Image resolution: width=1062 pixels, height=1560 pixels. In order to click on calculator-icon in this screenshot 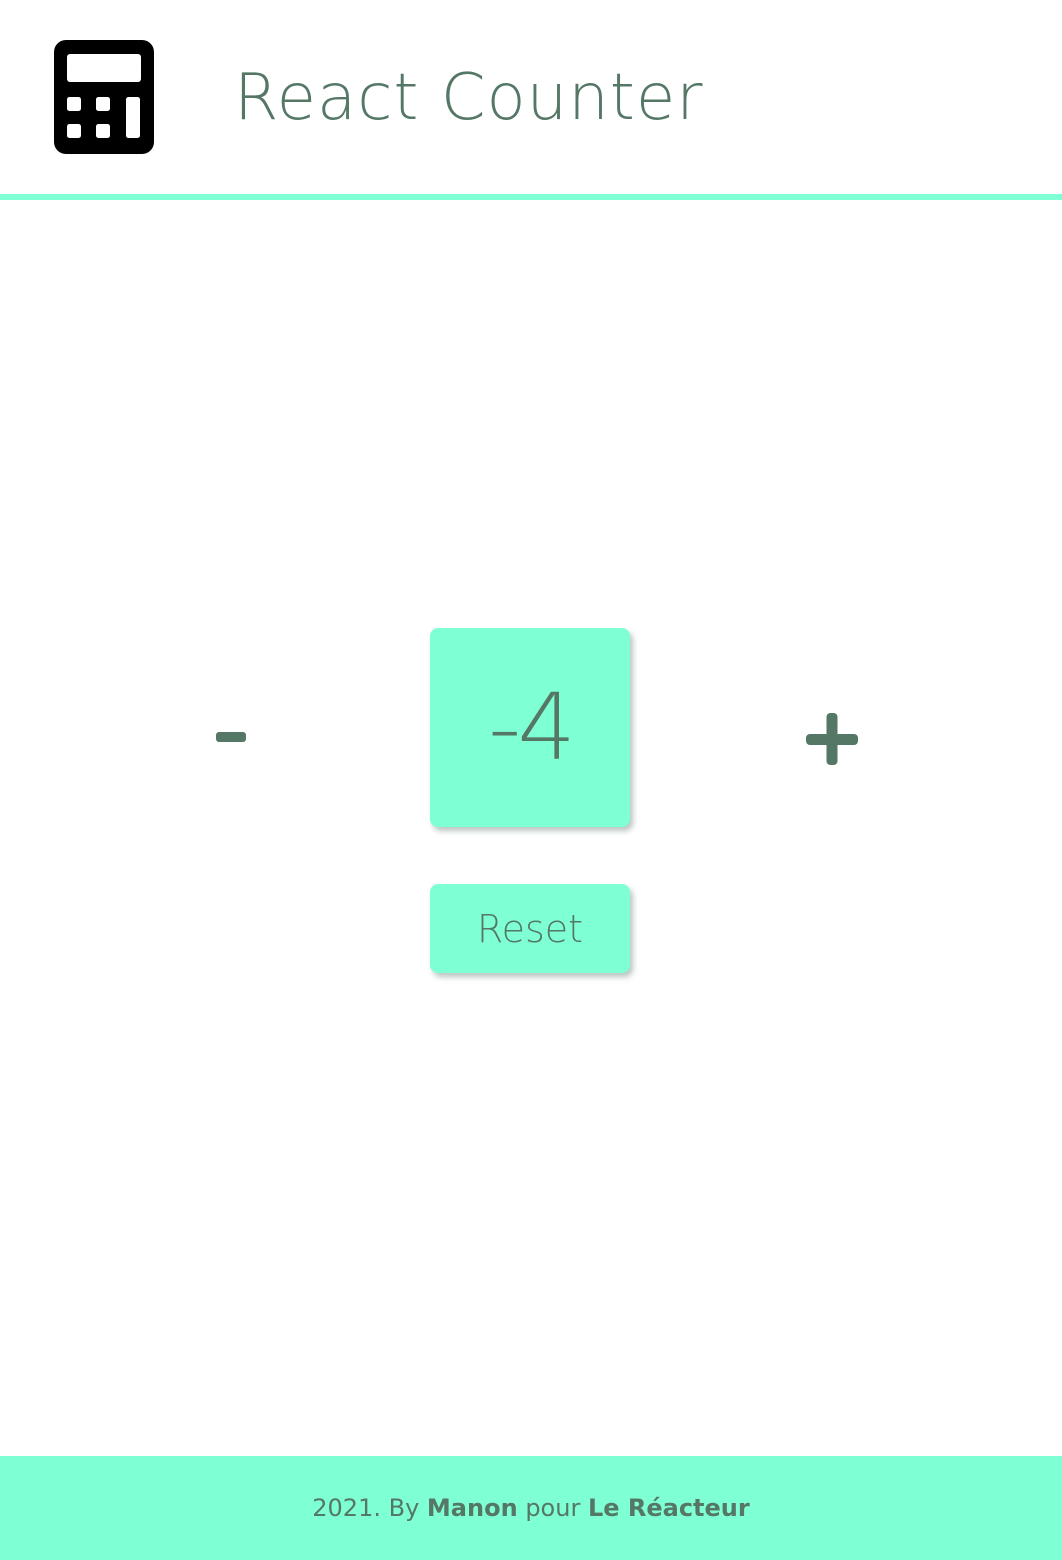, I will do `click(104, 97)`.